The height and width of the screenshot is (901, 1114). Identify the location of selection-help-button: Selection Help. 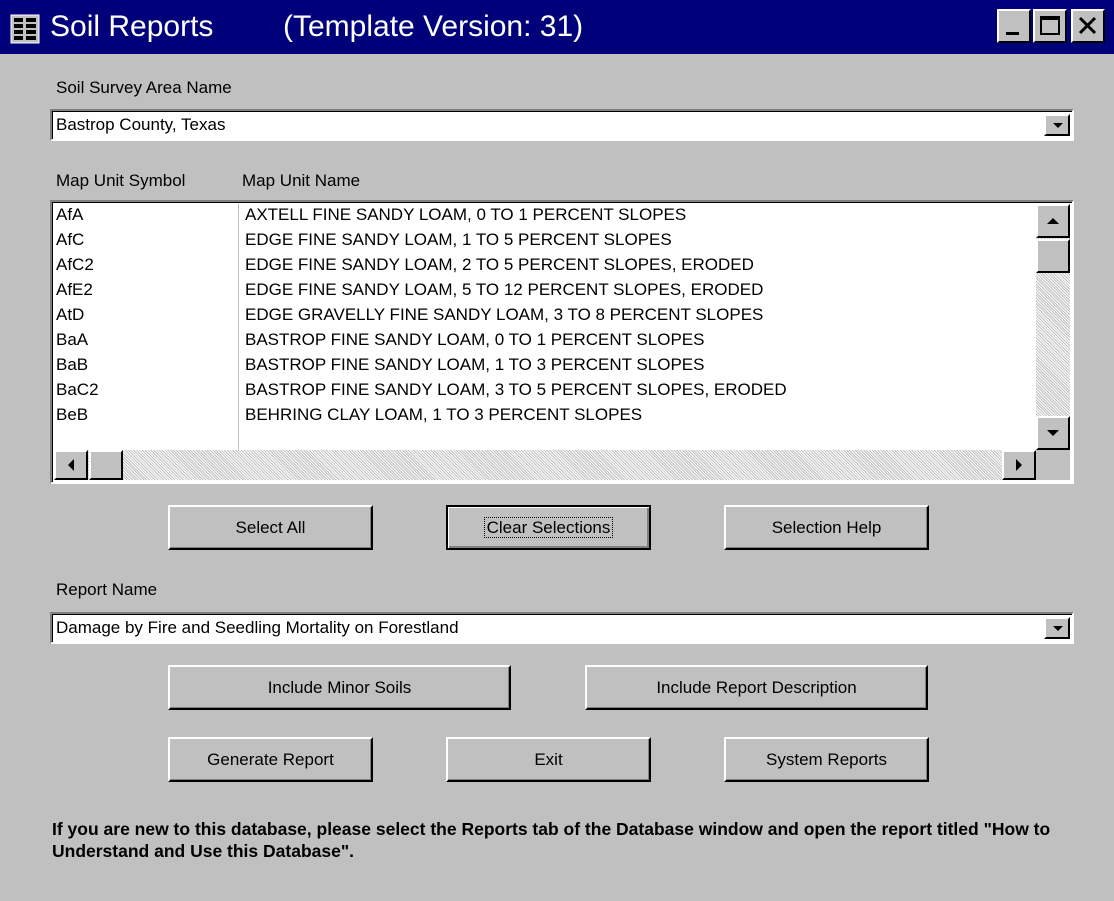
(826, 527).